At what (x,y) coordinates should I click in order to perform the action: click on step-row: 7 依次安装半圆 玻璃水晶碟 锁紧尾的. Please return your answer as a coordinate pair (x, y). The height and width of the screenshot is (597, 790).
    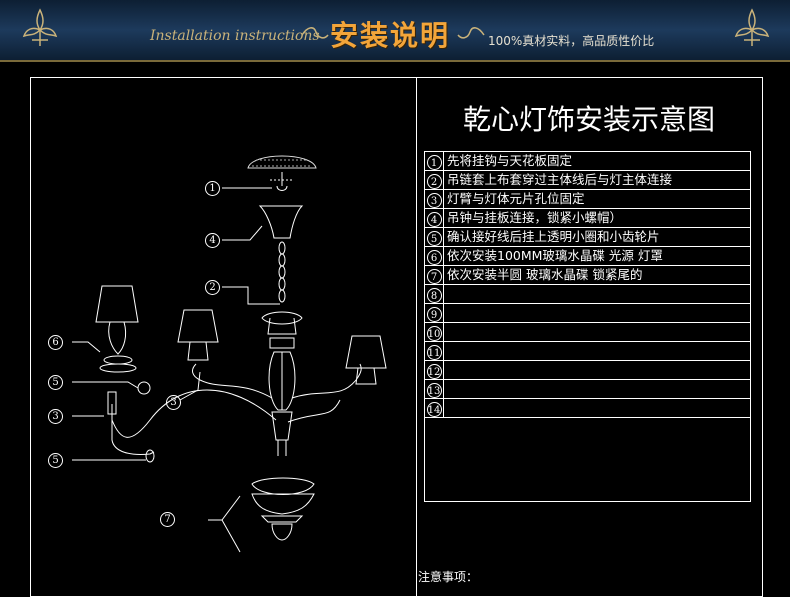
    Looking at the image, I should click on (587, 275).